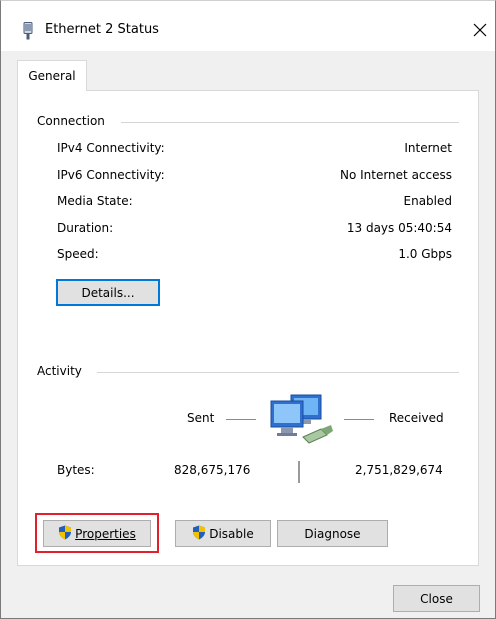 This screenshot has height=619, width=496. Describe the element at coordinates (399, 228) in the screenshot. I see `duration-value: 13 days 05:40:54` at that location.